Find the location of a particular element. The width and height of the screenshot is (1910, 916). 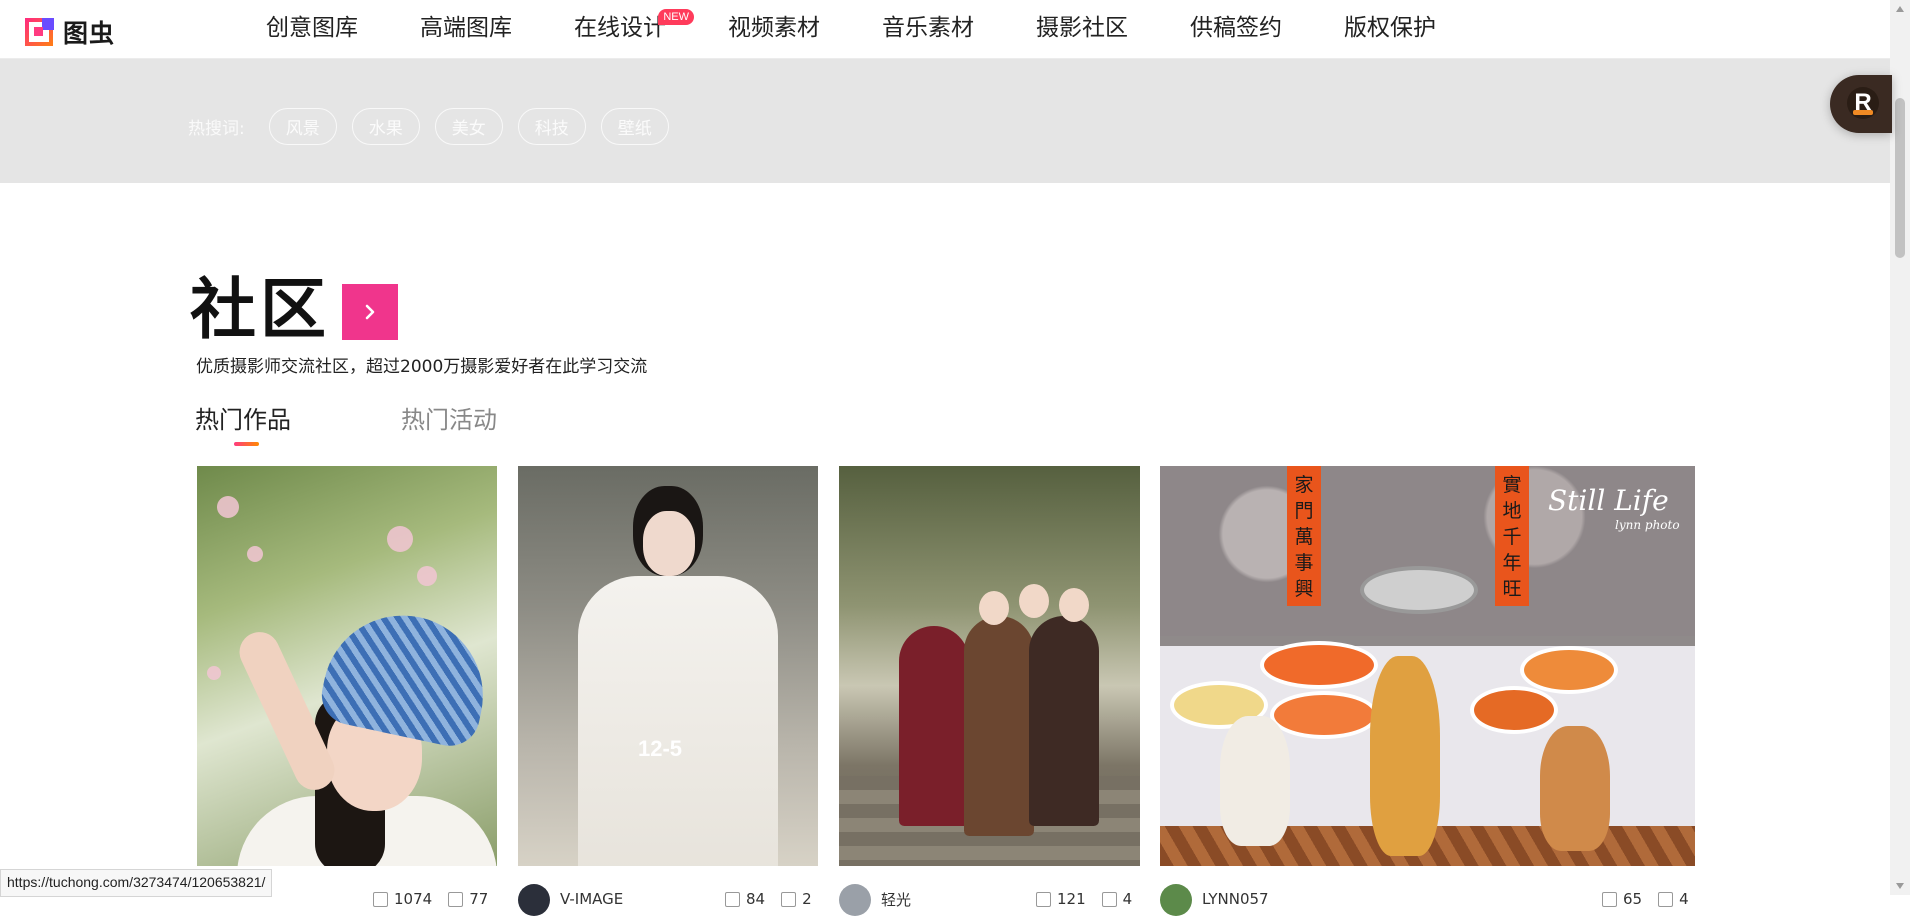

photo-watermark: 12-5 is located at coordinates (660, 748).